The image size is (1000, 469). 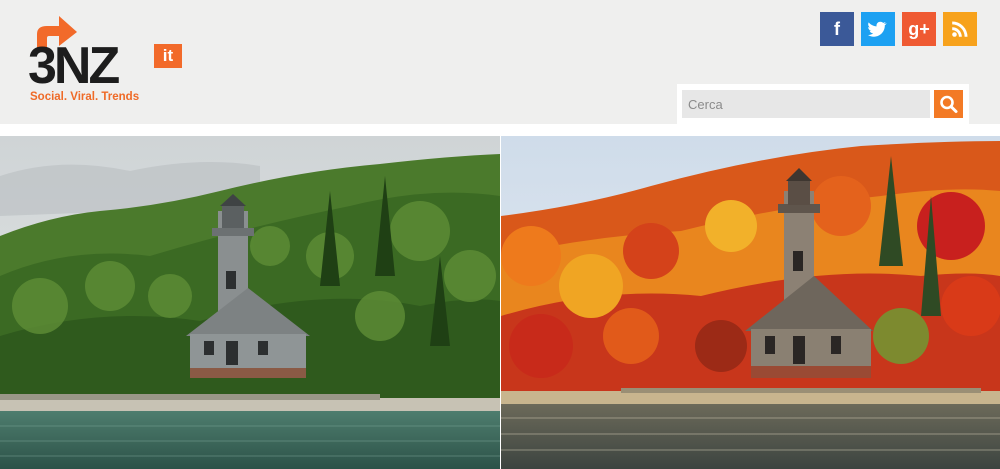 What do you see at coordinates (168, 56) in the screenshot?
I see `logo-domain-badge: it` at bounding box center [168, 56].